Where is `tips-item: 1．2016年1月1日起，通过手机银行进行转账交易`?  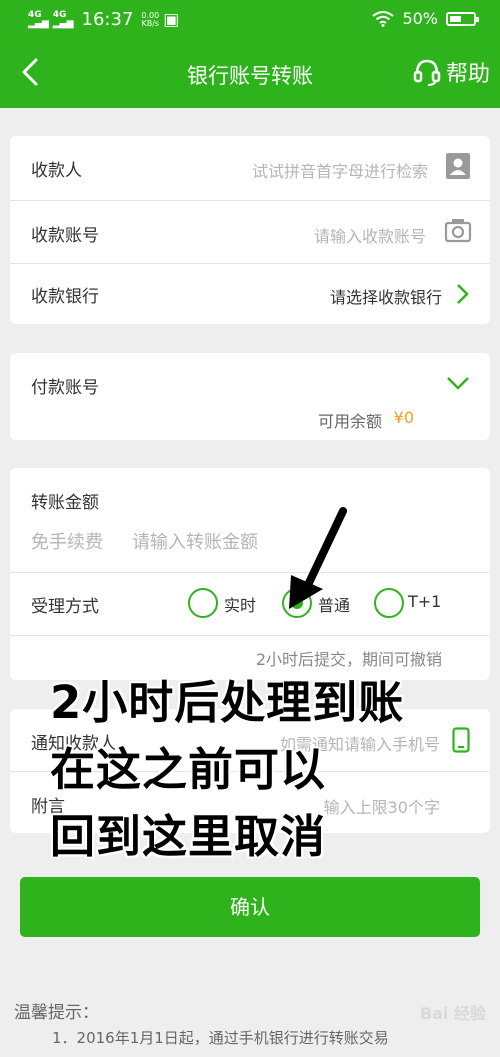 tips-item: 1．2016年1月1日起，通过手机银行进行转账交易 is located at coordinates (220, 1038).